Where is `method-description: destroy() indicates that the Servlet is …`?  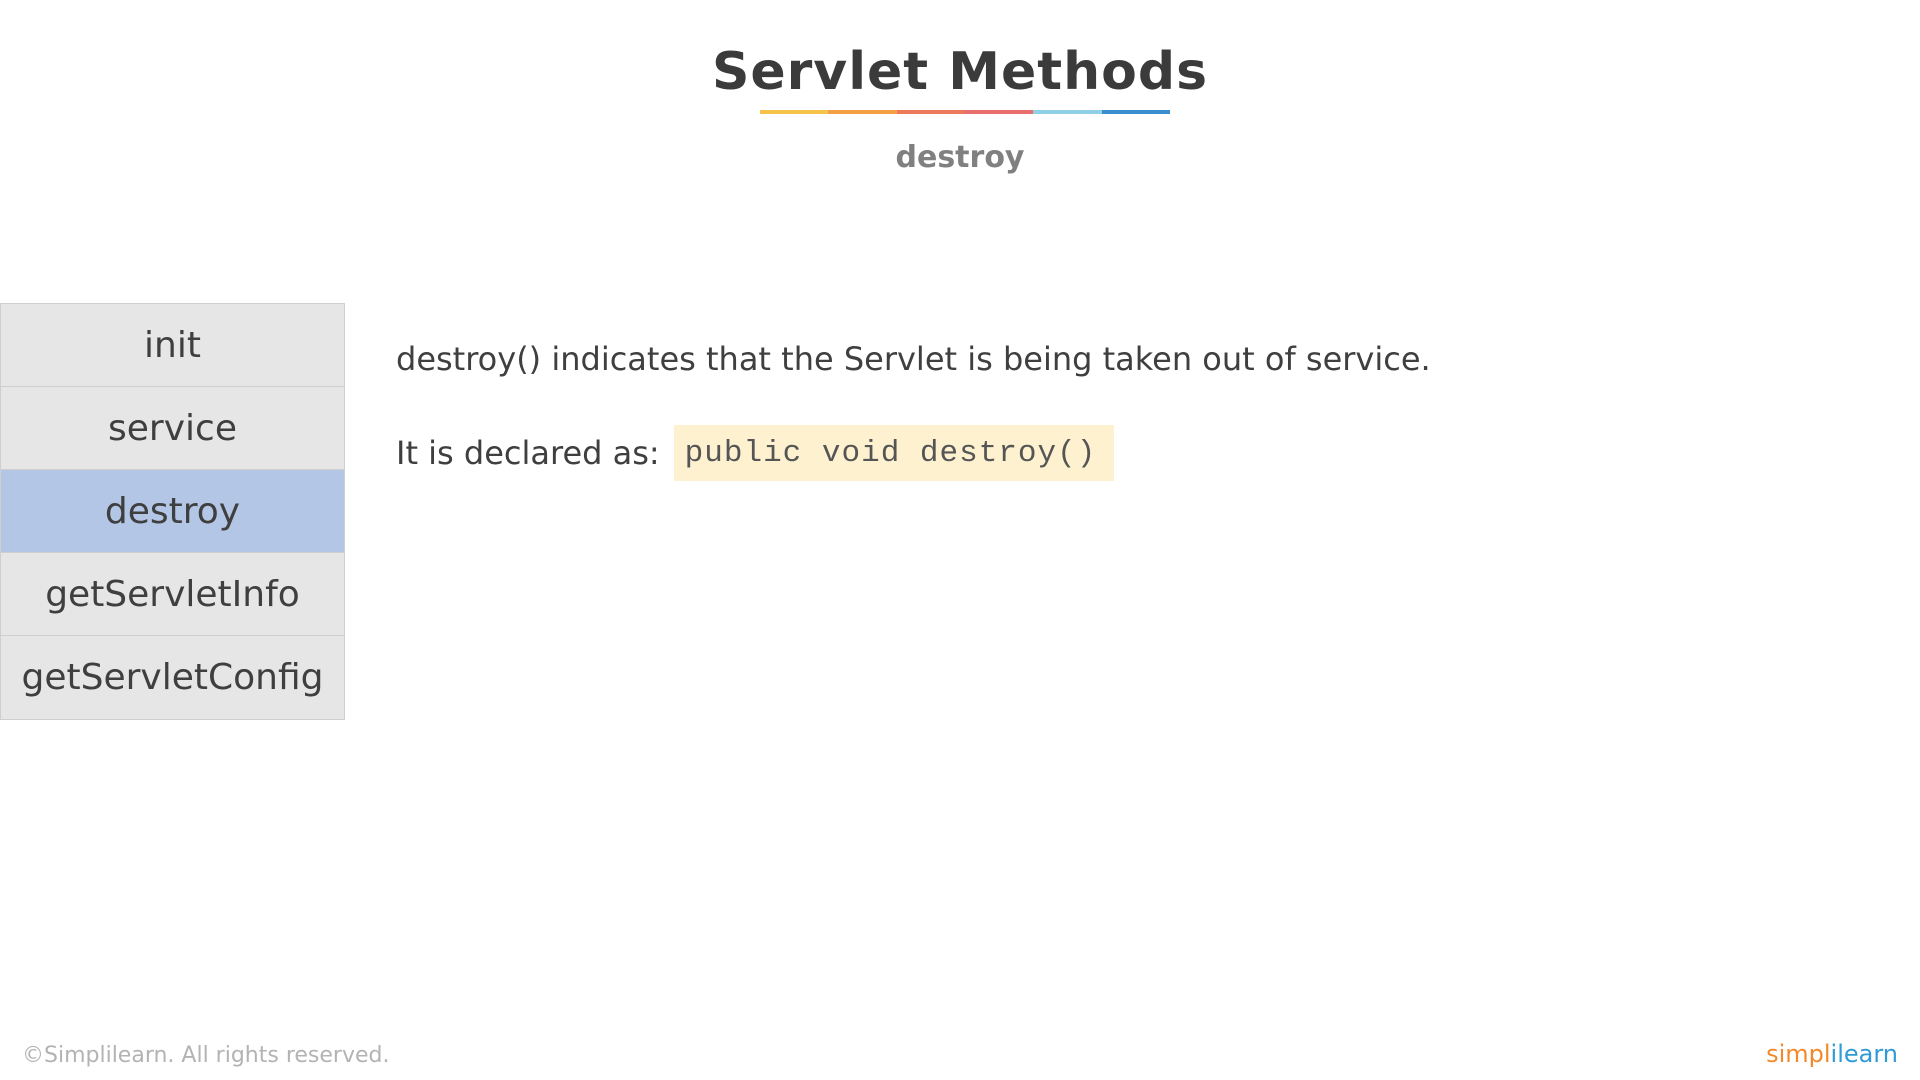 method-description: destroy() indicates that the Servlet is … is located at coordinates (913, 359).